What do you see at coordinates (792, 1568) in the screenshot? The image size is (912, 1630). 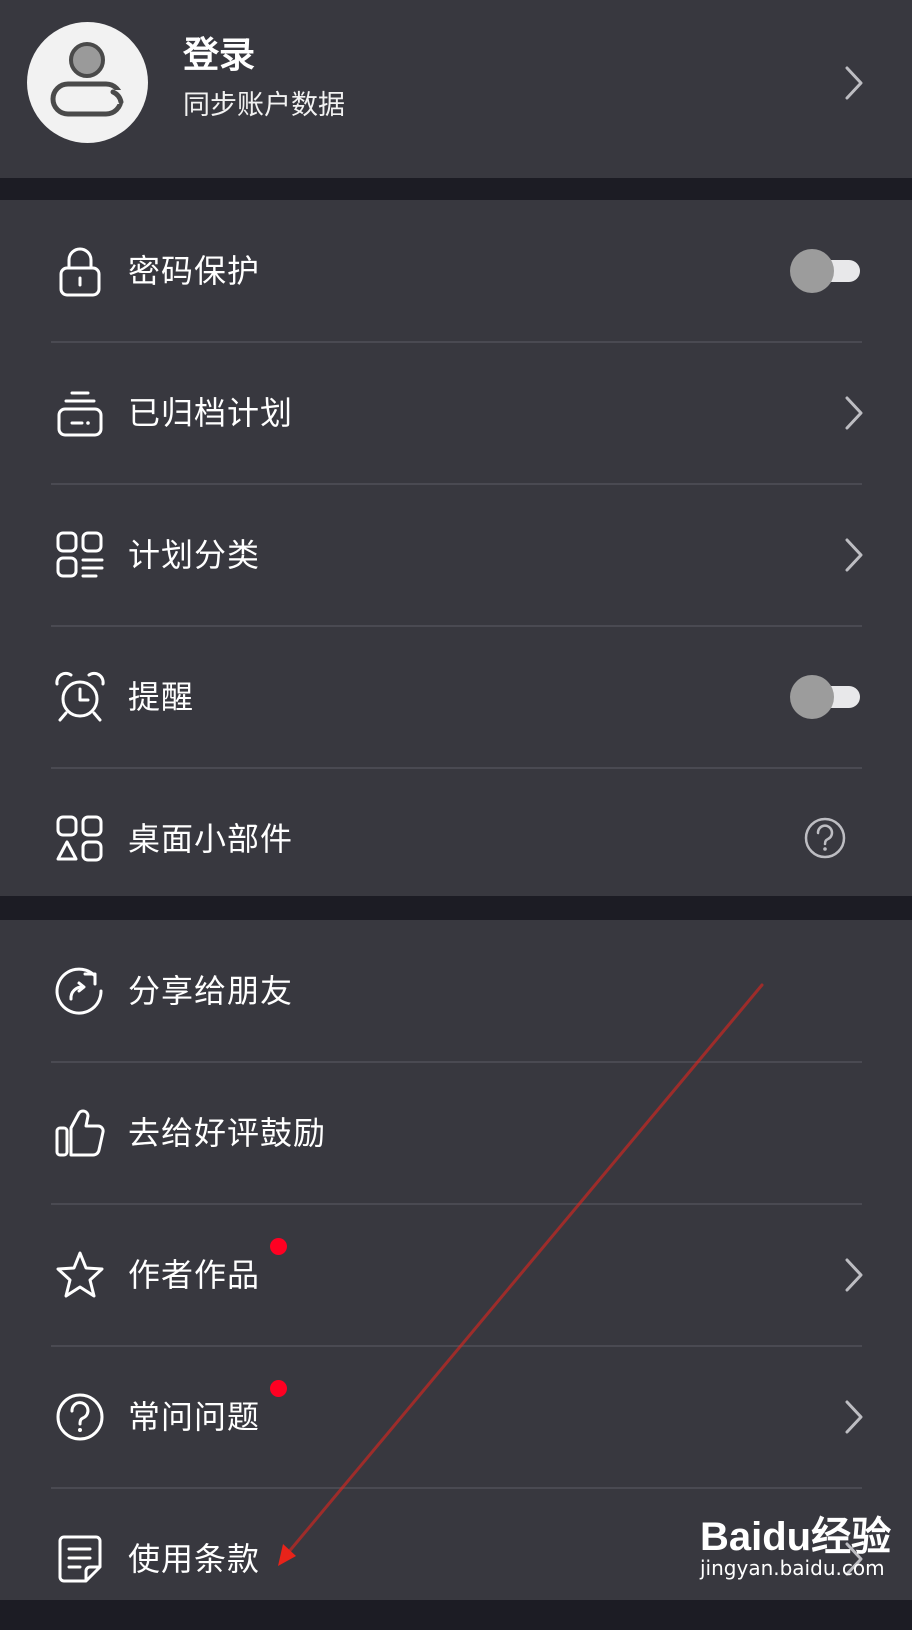 I see `watermark-url: jingyan.baidu.com` at bounding box center [792, 1568].